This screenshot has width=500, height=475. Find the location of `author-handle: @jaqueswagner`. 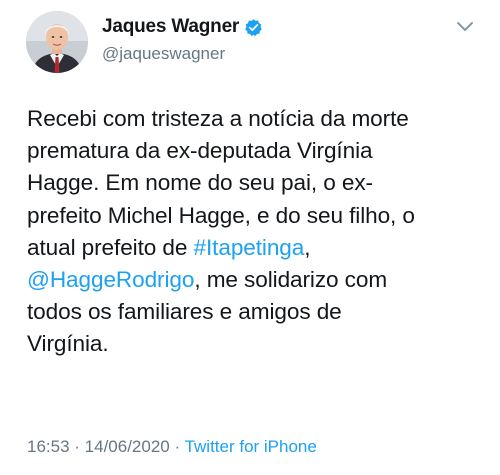

author-handle: @jaqueswagner is located at coordinates (163, 54).